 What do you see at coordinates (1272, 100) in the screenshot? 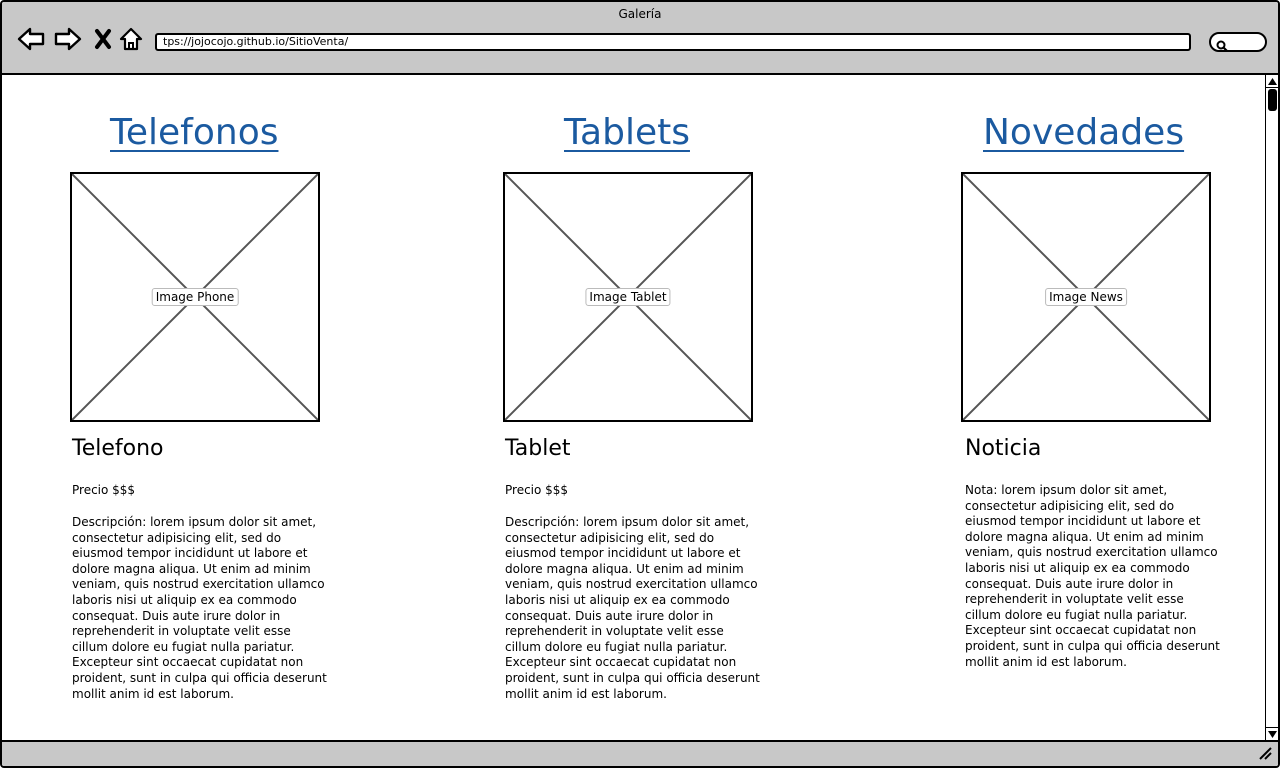
I see `scroll-thumb` at bounding box center [1272, 100].